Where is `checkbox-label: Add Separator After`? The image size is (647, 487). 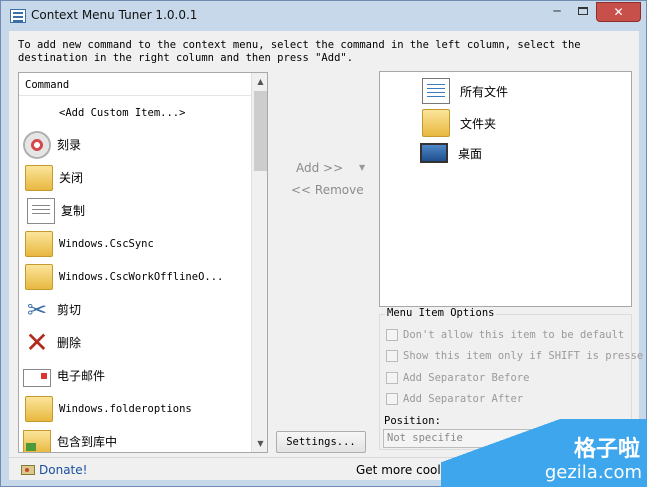
checkbox-label: Add Separator After is located at coordinates (463, 399).